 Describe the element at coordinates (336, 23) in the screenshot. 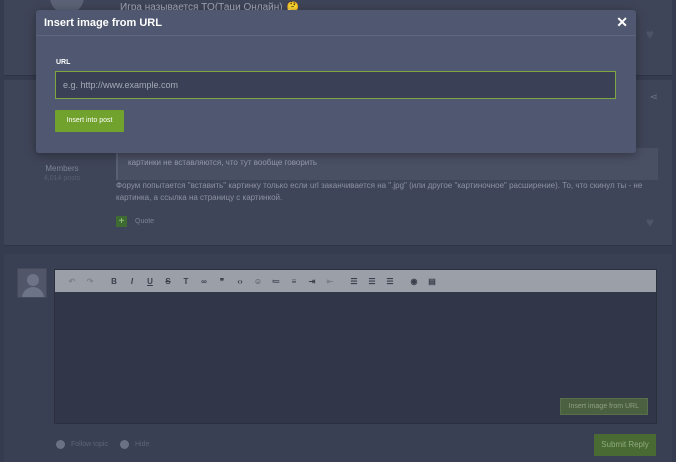

I see `dialog-header: Insert image from URL ✕` at that location.